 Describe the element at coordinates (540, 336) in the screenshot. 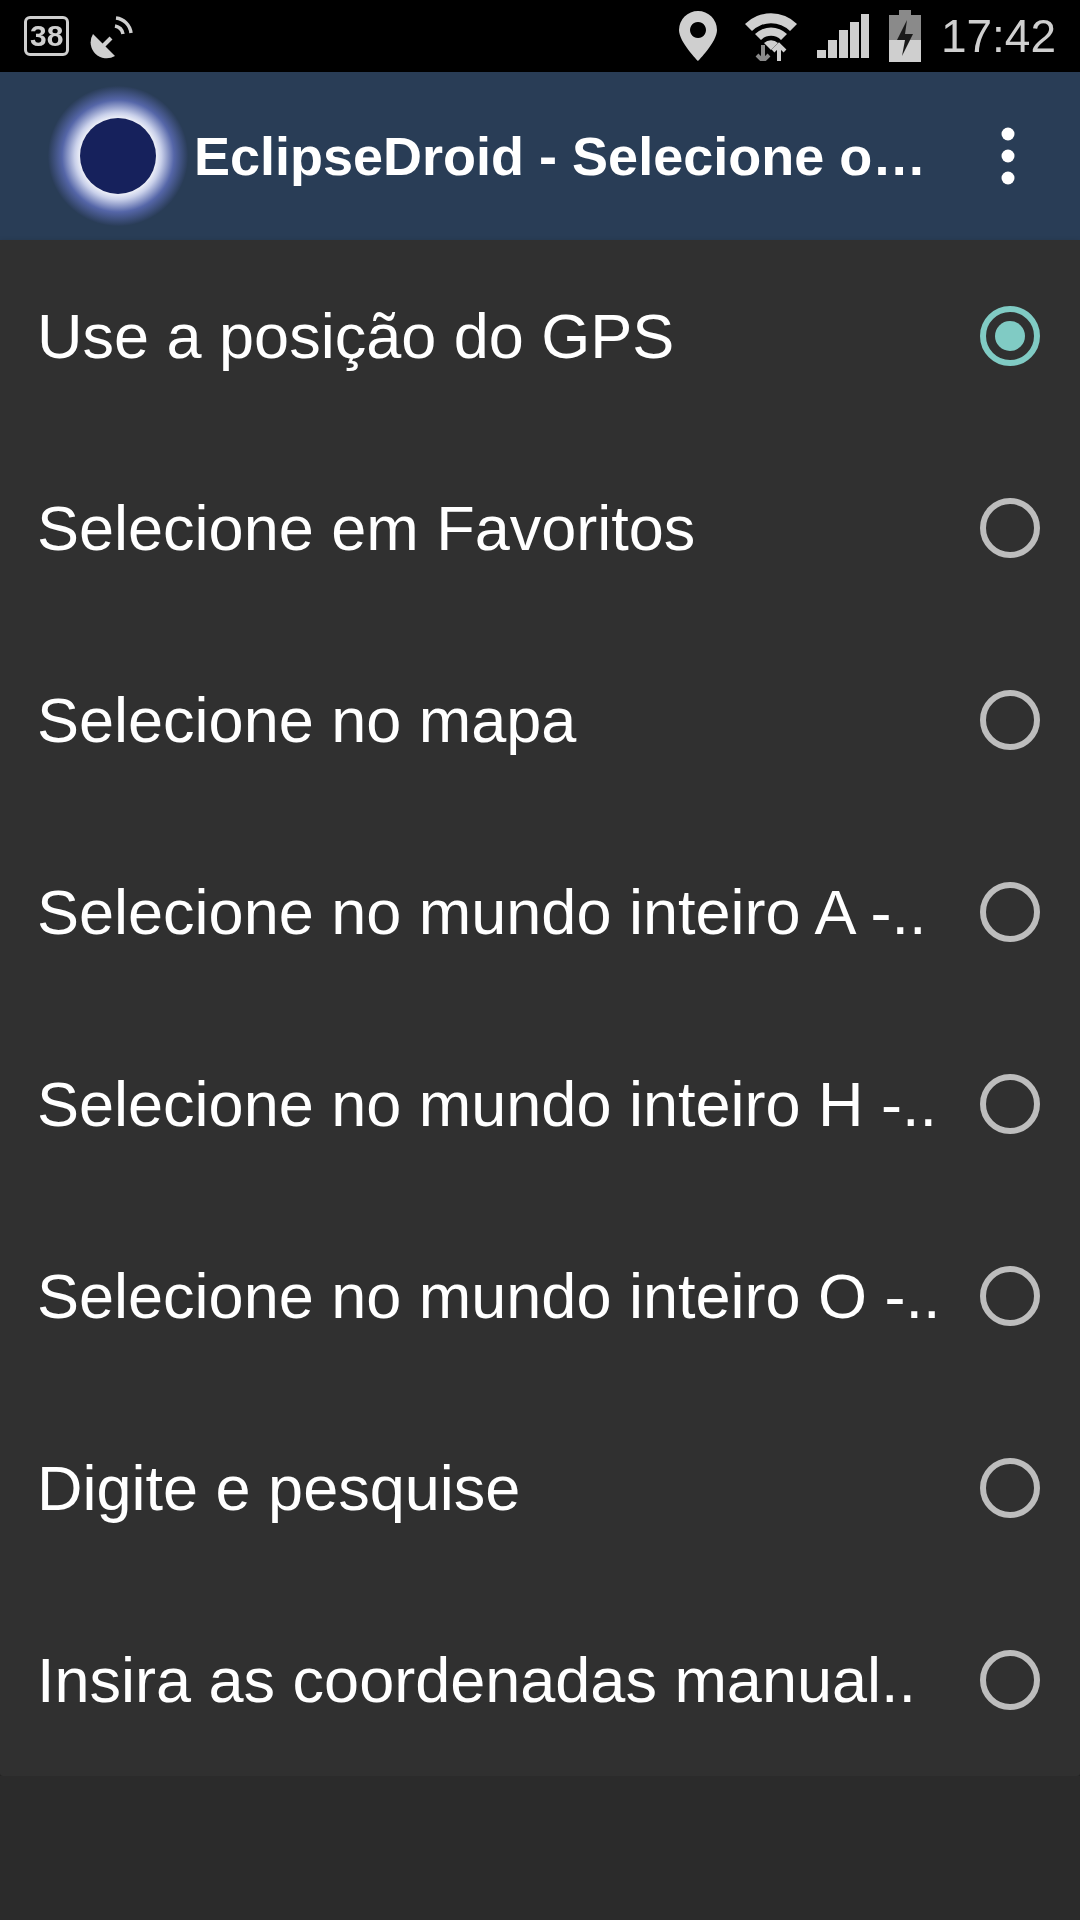

I see `option-item: Use a posição do GPS` at that location.